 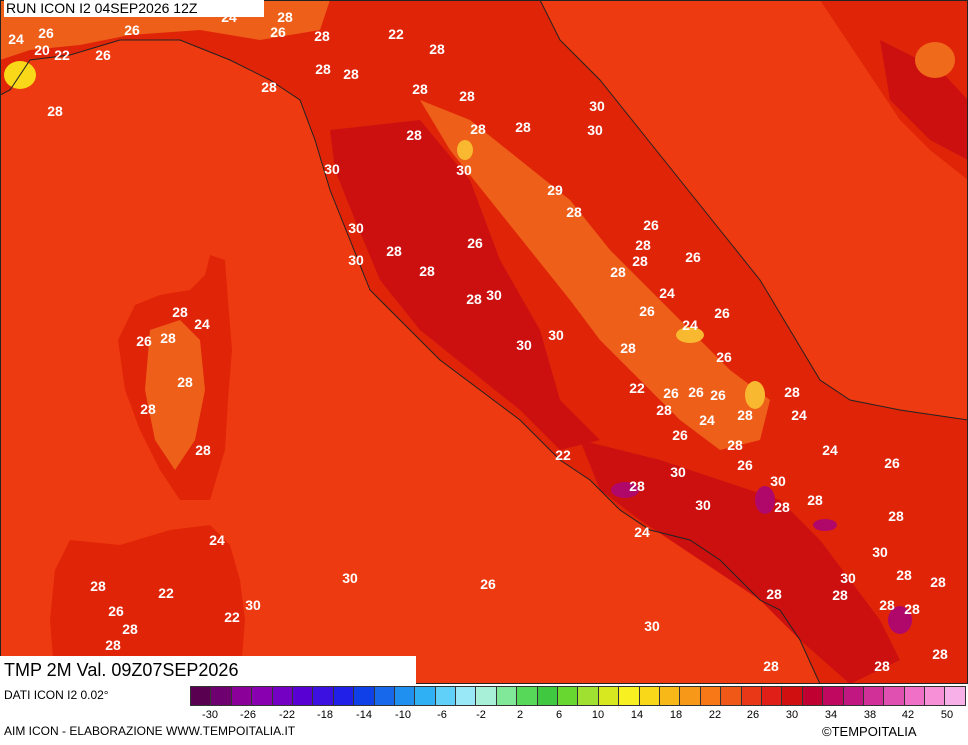 I want to click on brand-label: ©TEMPOITALIA, so click(x=869, y=731).